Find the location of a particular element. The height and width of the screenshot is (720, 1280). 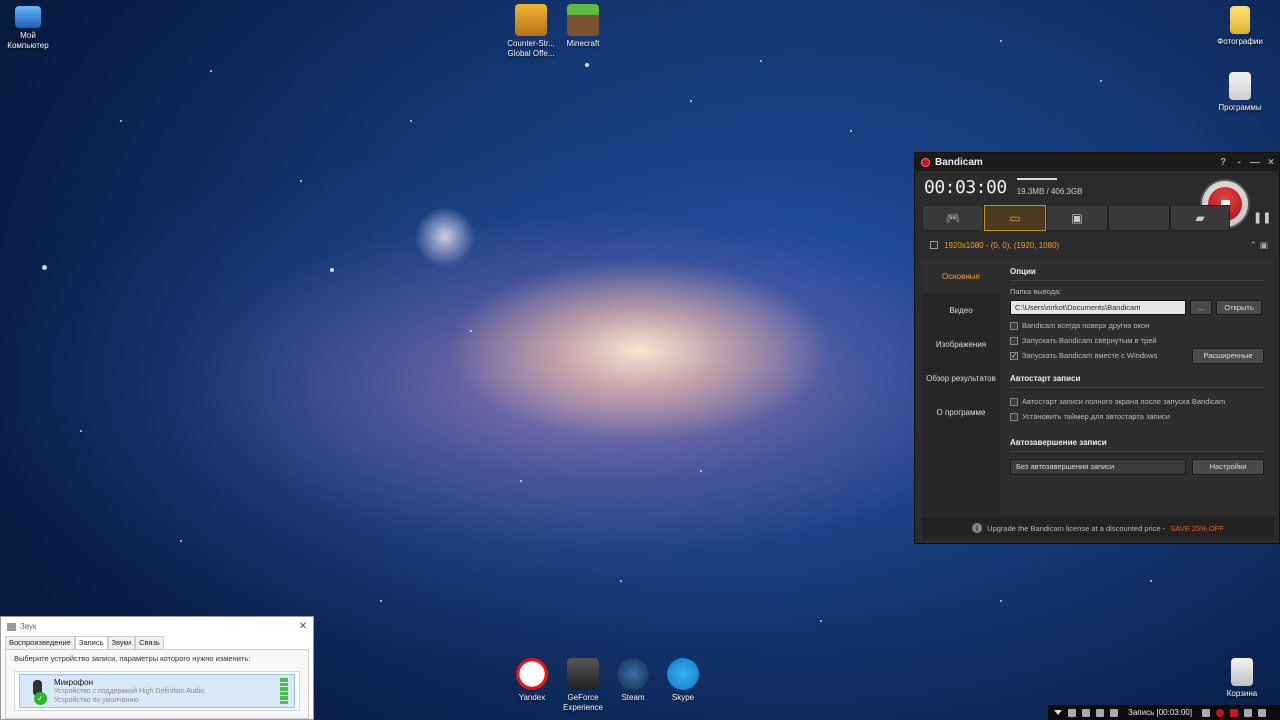

nav-results: Обзор результатов is located at coordinates (961, 378).